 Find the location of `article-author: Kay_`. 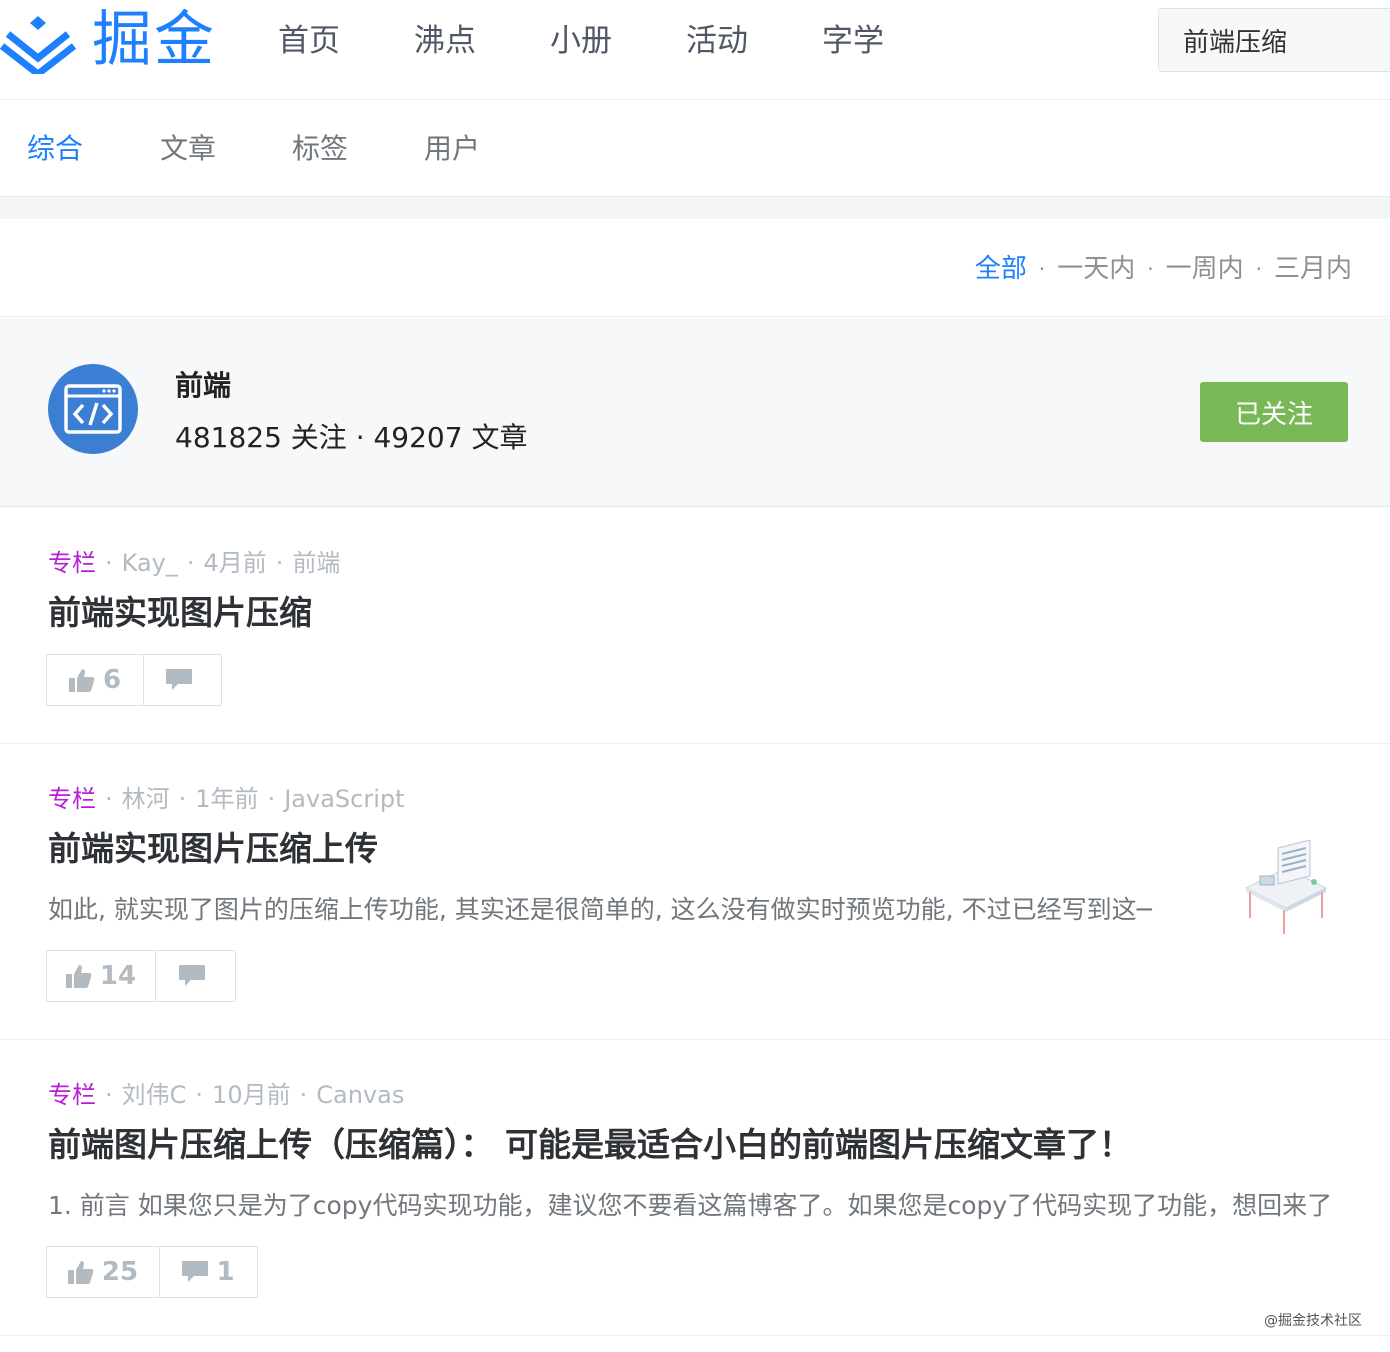

article-author: Kay_ is located at coordinates (150, 563).